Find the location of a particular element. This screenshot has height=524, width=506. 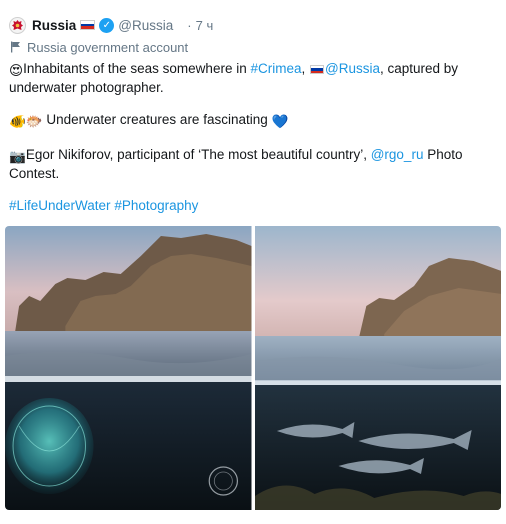

display-name: Russia is located at coordinates (54, 25).